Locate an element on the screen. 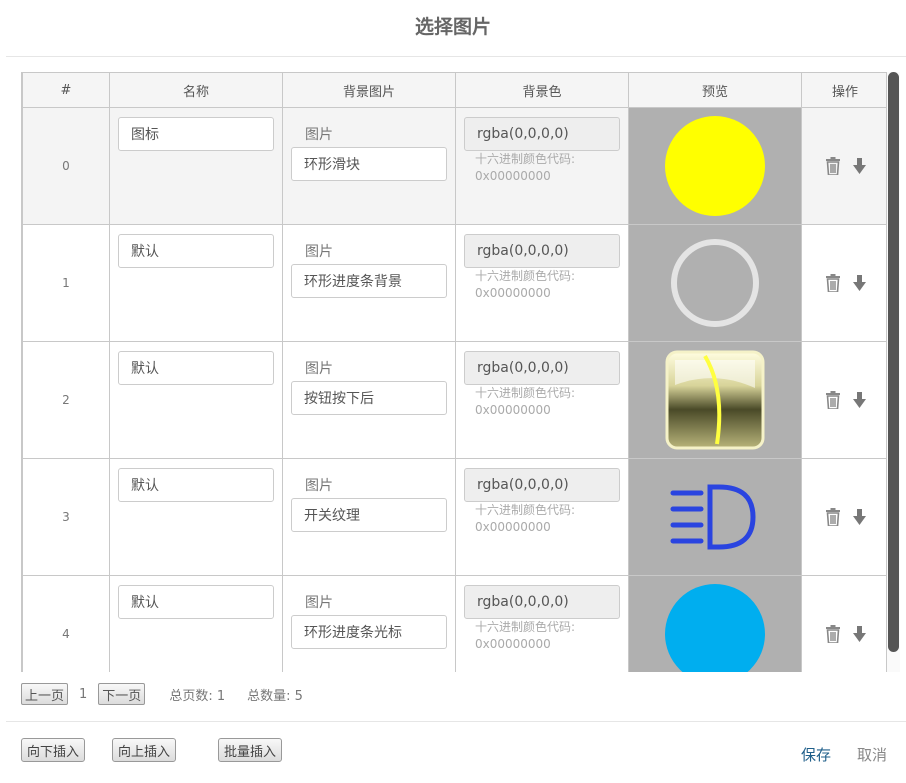  table-row: 1 图片十六进制颜色代码: 0x00000000 is located at coordinates (454, 283).